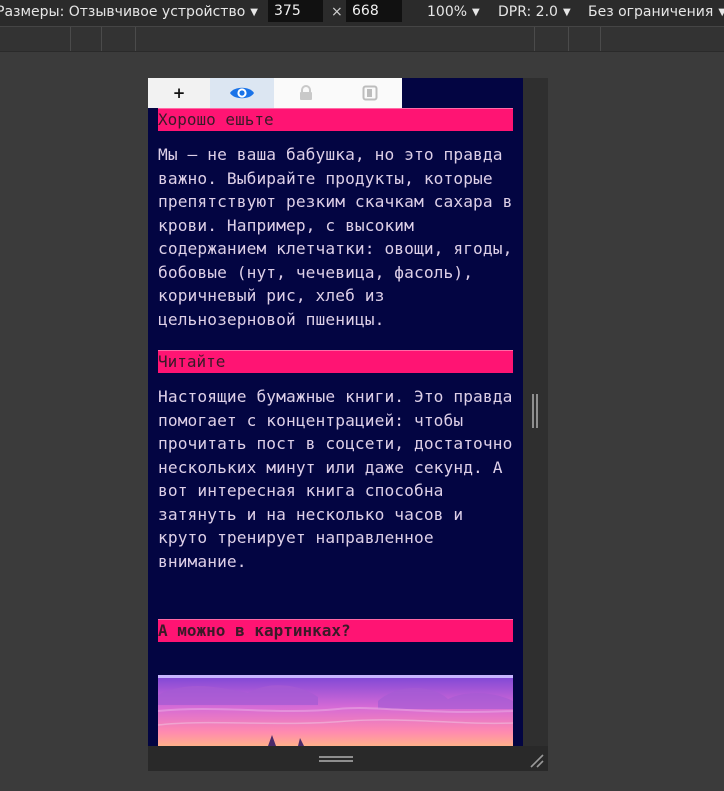 The width and height of the screenshot is (724, 791). What do you see at coordinates (535, 411) in the screenshot?
I see `width-resize-handle` at bounding box center [535, 411].